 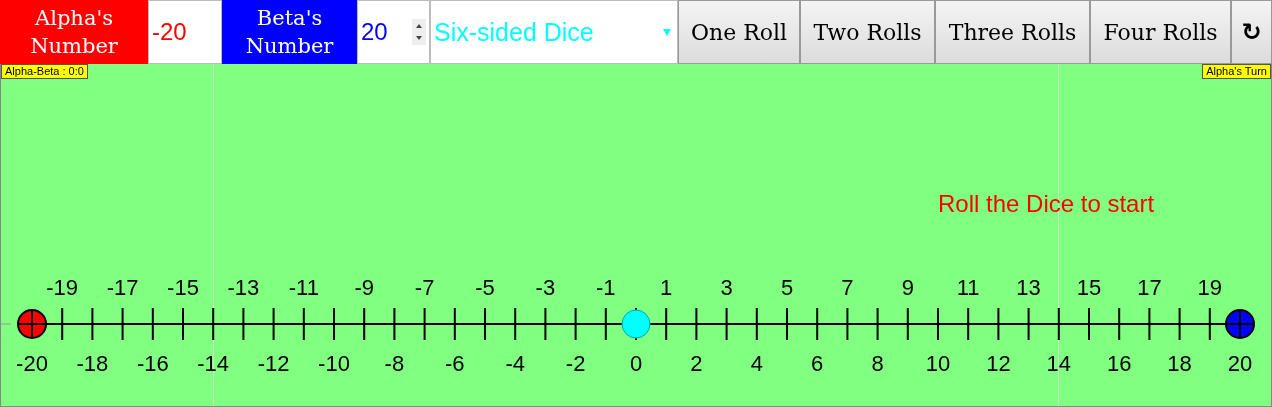 What do you see at coordinates (1210, 287) in the screenshot?
I see `tick-label: 19` at bounding box center [1210, 287].